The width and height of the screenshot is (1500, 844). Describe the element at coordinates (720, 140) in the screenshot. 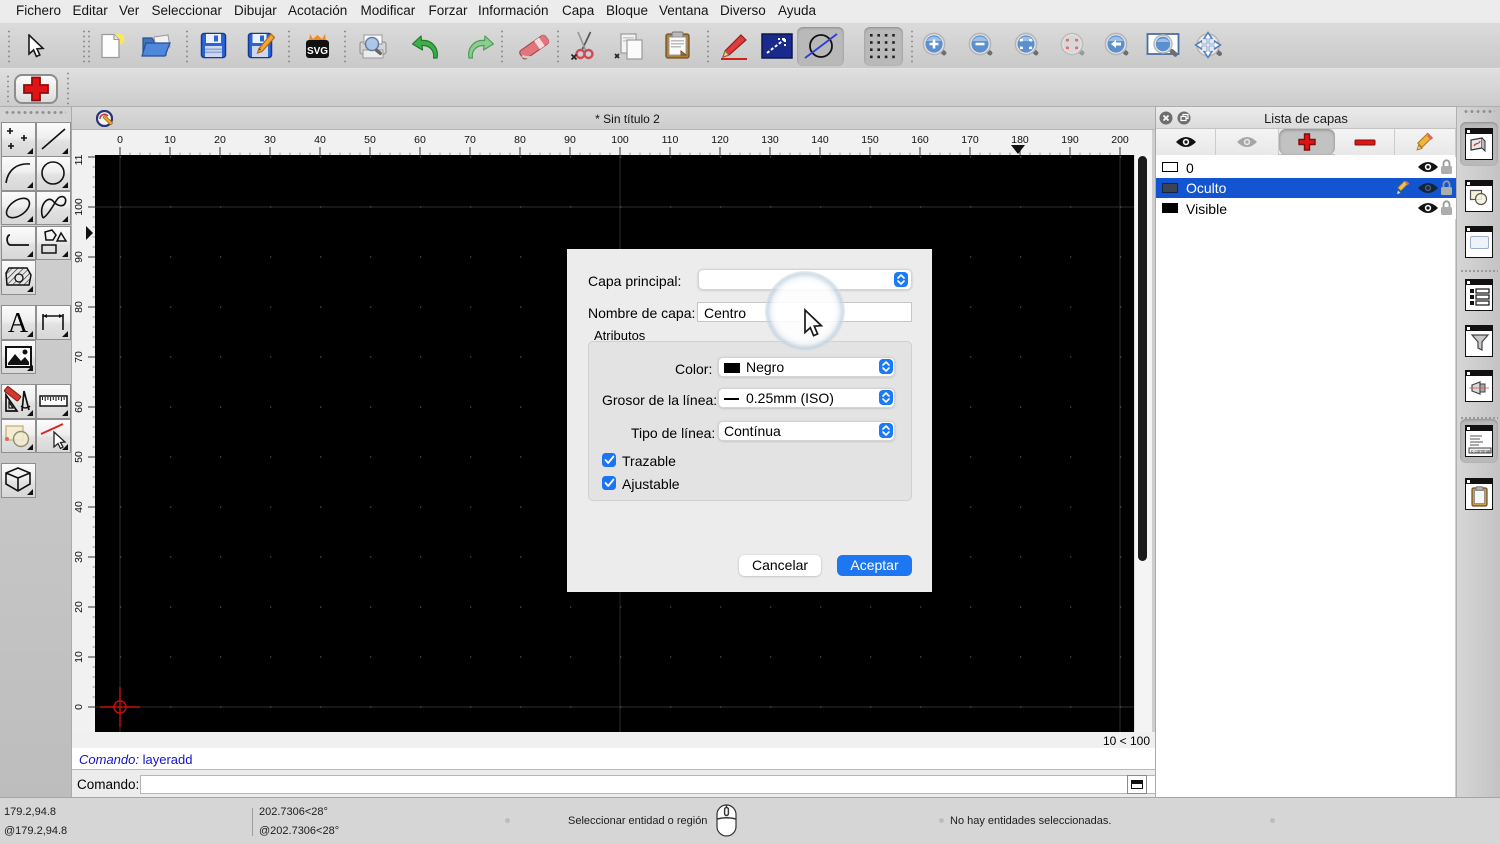

I see `svg-text: 120` at that location.